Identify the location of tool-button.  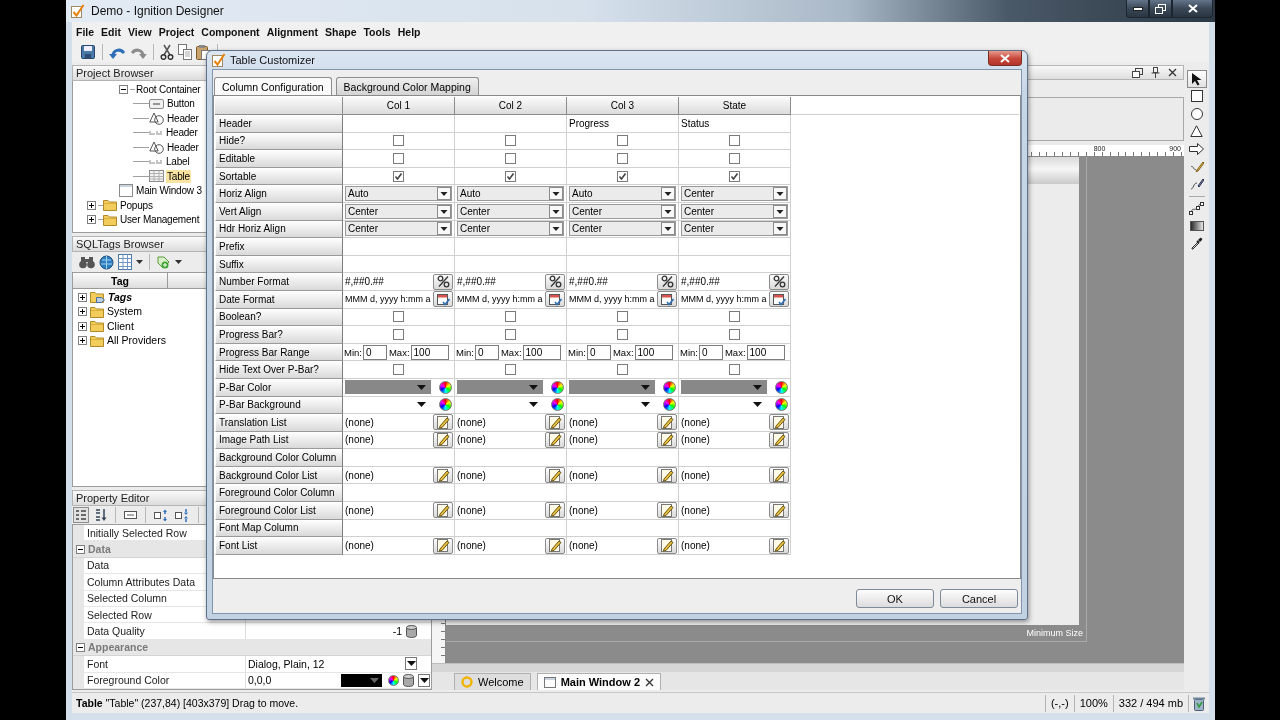
(1196, 79).